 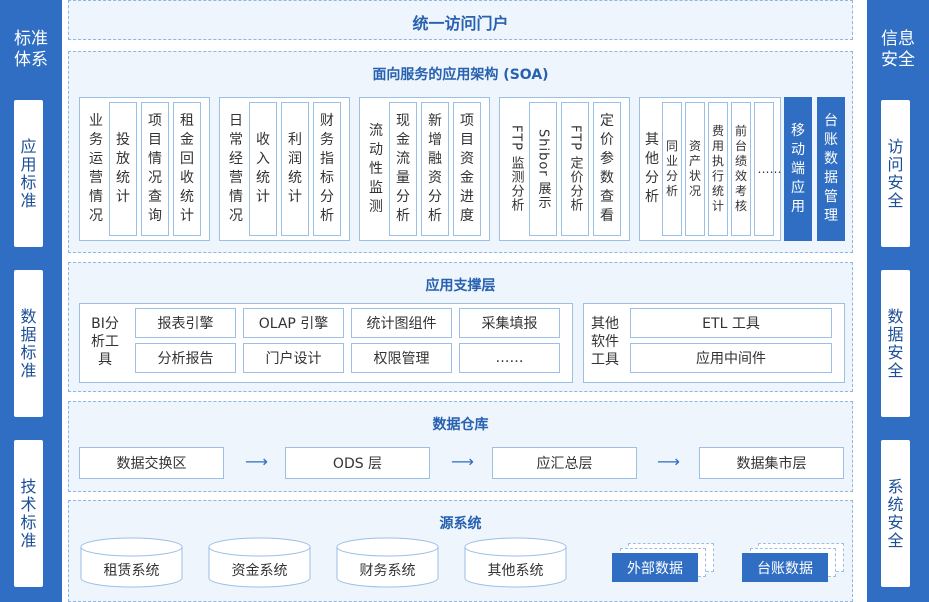 I want to click on data-security: 数据安全, so click(x=895, y=343).